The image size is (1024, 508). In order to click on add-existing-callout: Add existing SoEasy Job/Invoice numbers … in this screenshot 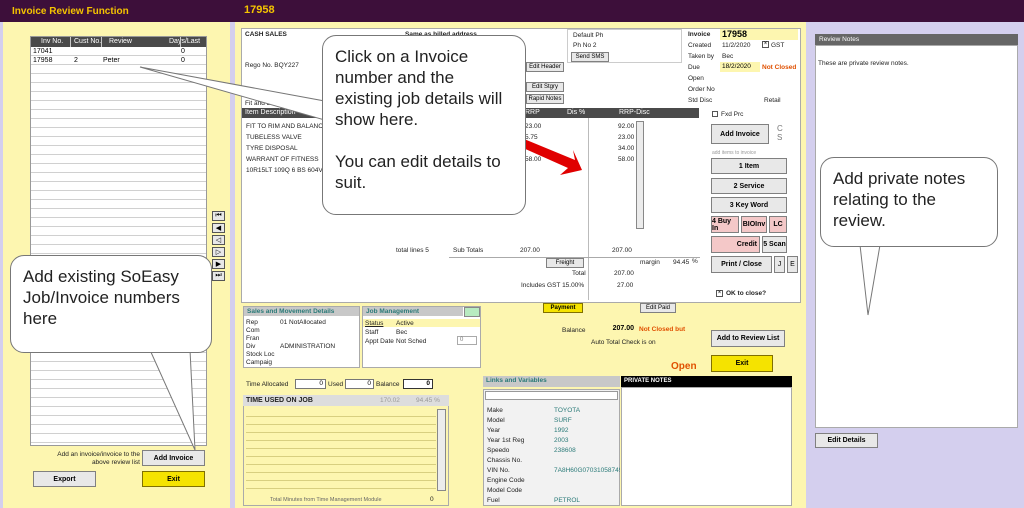, I will do `click(111, 304)`.